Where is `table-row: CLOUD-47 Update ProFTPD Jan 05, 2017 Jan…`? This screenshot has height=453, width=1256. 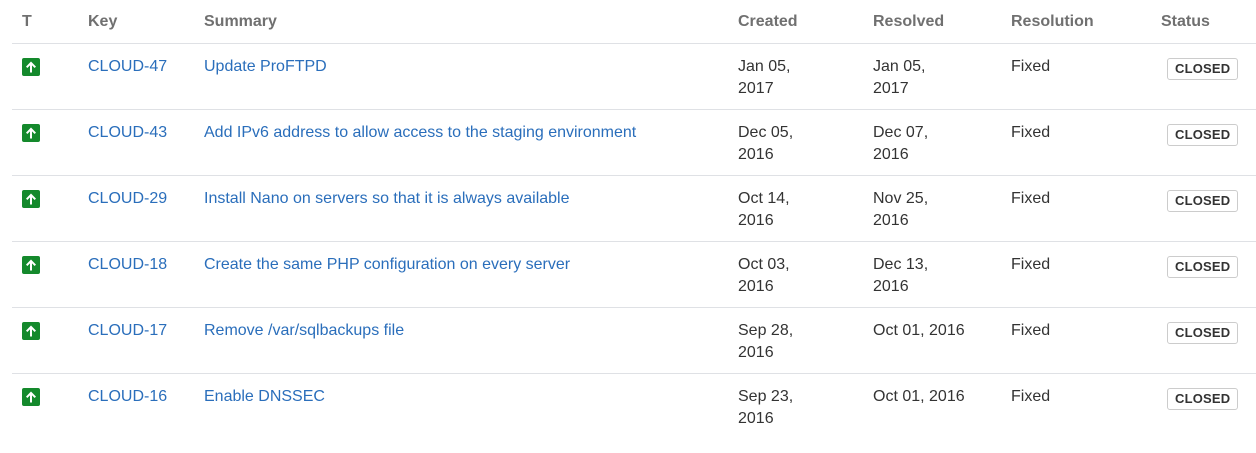
table-row: CLOUD-47 Update ProFTPD Jan 05, 2017 Jan… is located at coordinates (634, 76).